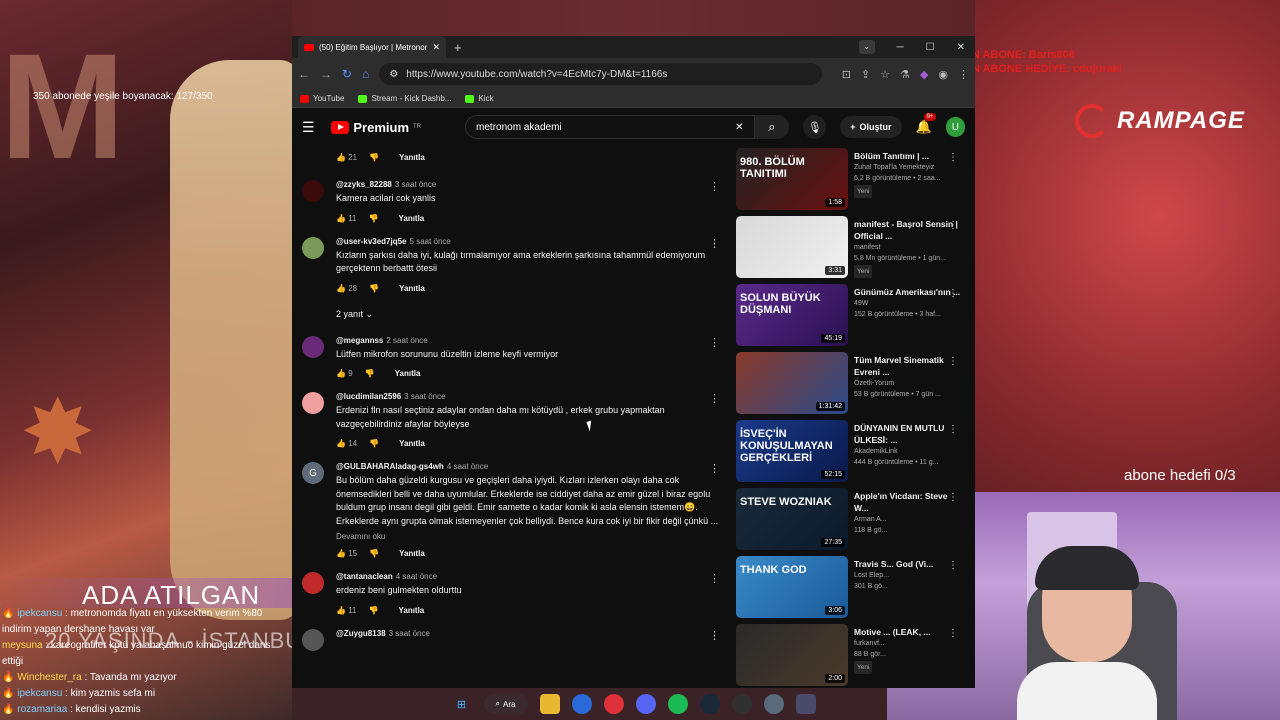 This screenshot has height=720, width=1280. What do you see at coordinates (393, 74) in the screenshot?
I see `site-info-icon: ⚙` at bounding box center [393, 74].